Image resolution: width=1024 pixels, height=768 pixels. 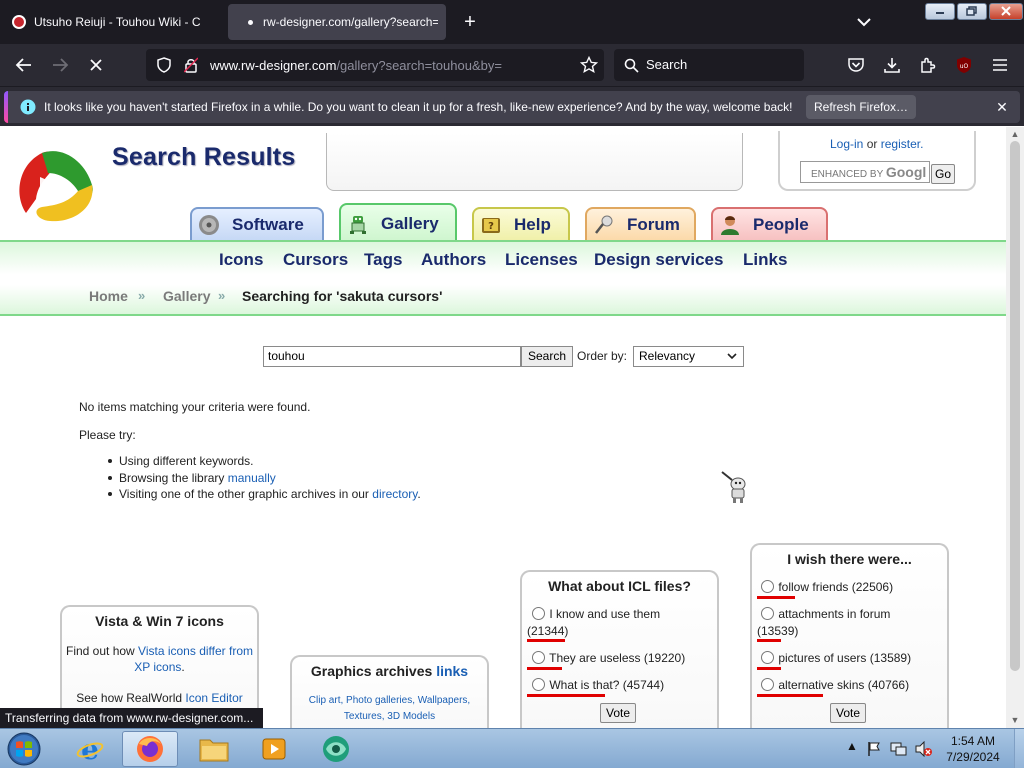 I want to click on tab-software: Software, so click(x=257, y=224).